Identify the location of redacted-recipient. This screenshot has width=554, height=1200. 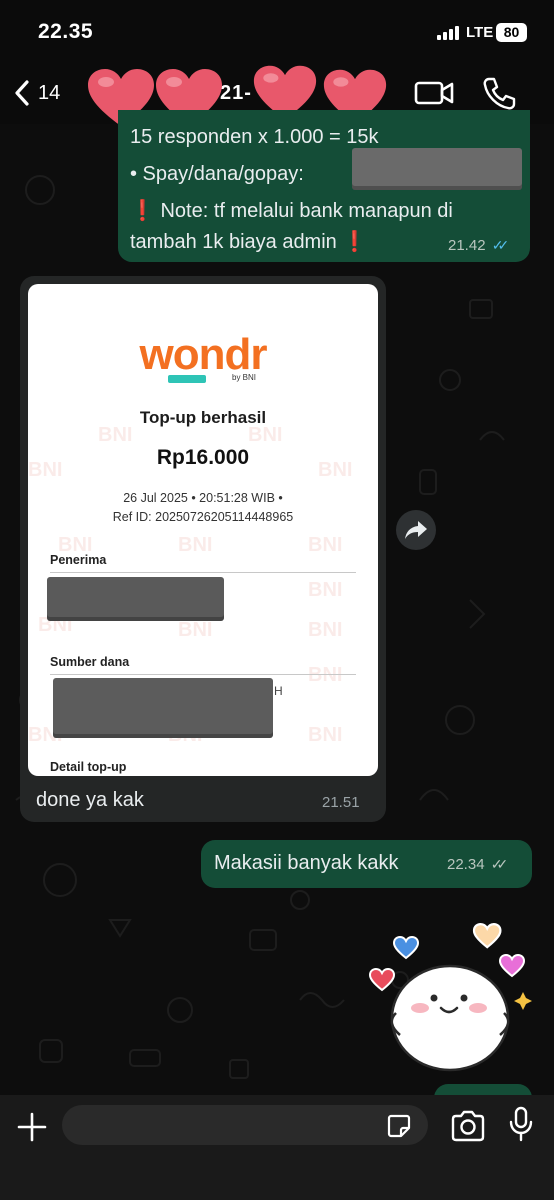
(135, 599).